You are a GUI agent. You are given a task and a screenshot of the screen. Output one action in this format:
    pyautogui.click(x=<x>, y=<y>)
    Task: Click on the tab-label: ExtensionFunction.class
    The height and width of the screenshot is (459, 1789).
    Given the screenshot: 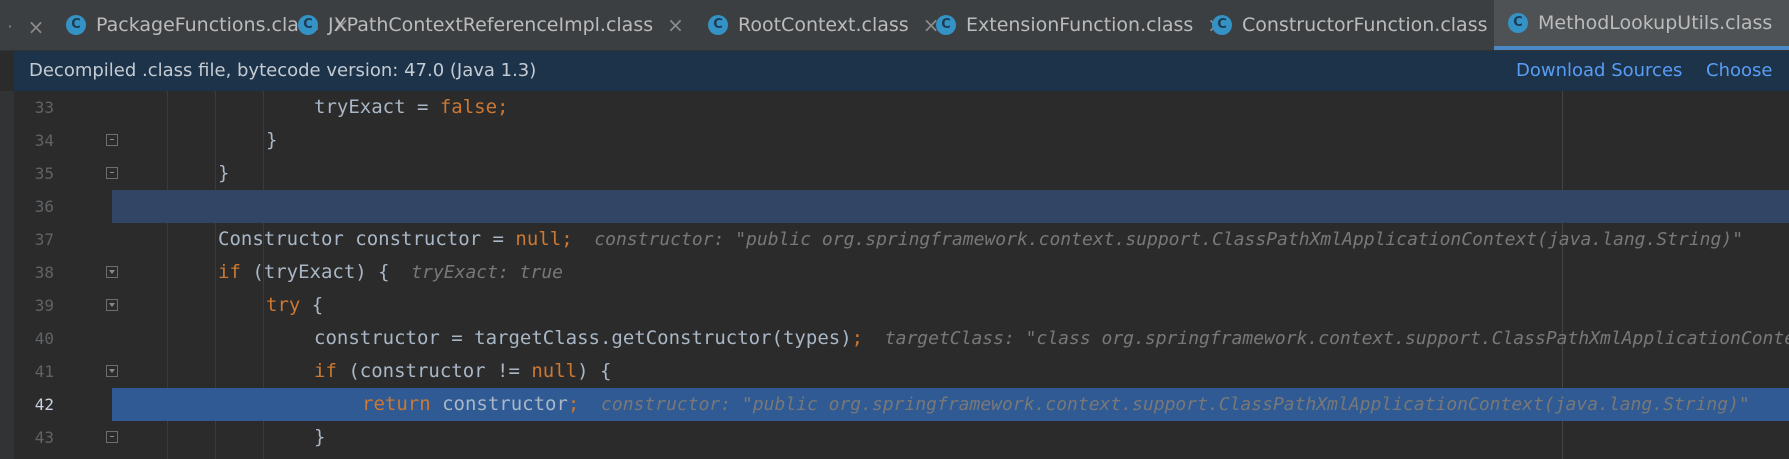 What is the action you would take?
    pyautogui.click(x=1080, y=25)
    